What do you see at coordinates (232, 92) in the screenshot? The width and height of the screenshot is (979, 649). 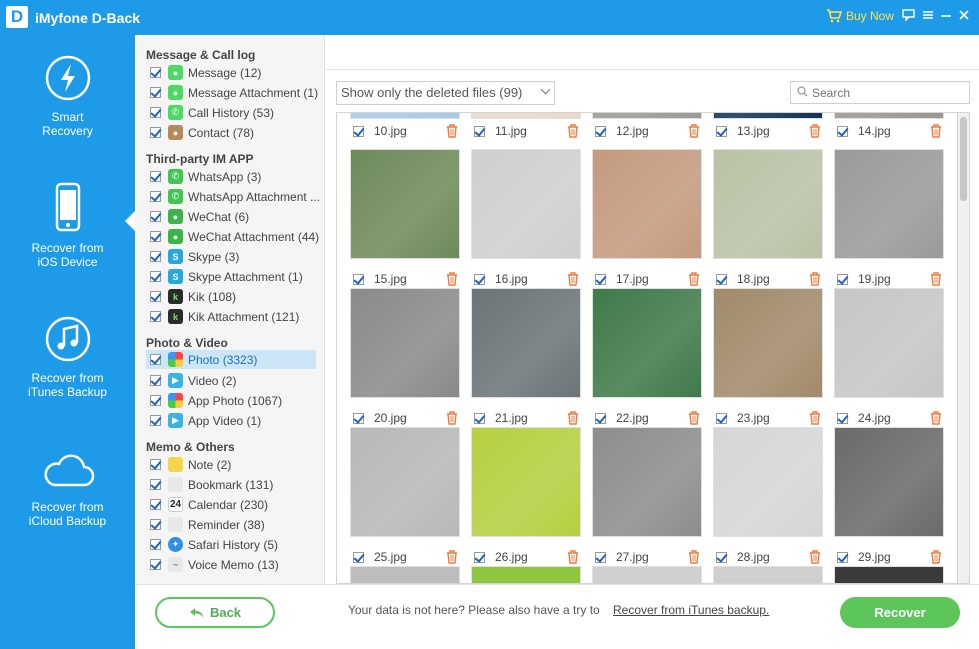 I see `category-message-attachment: ● Message Attachment (1)` at bounding box center [232, 92].